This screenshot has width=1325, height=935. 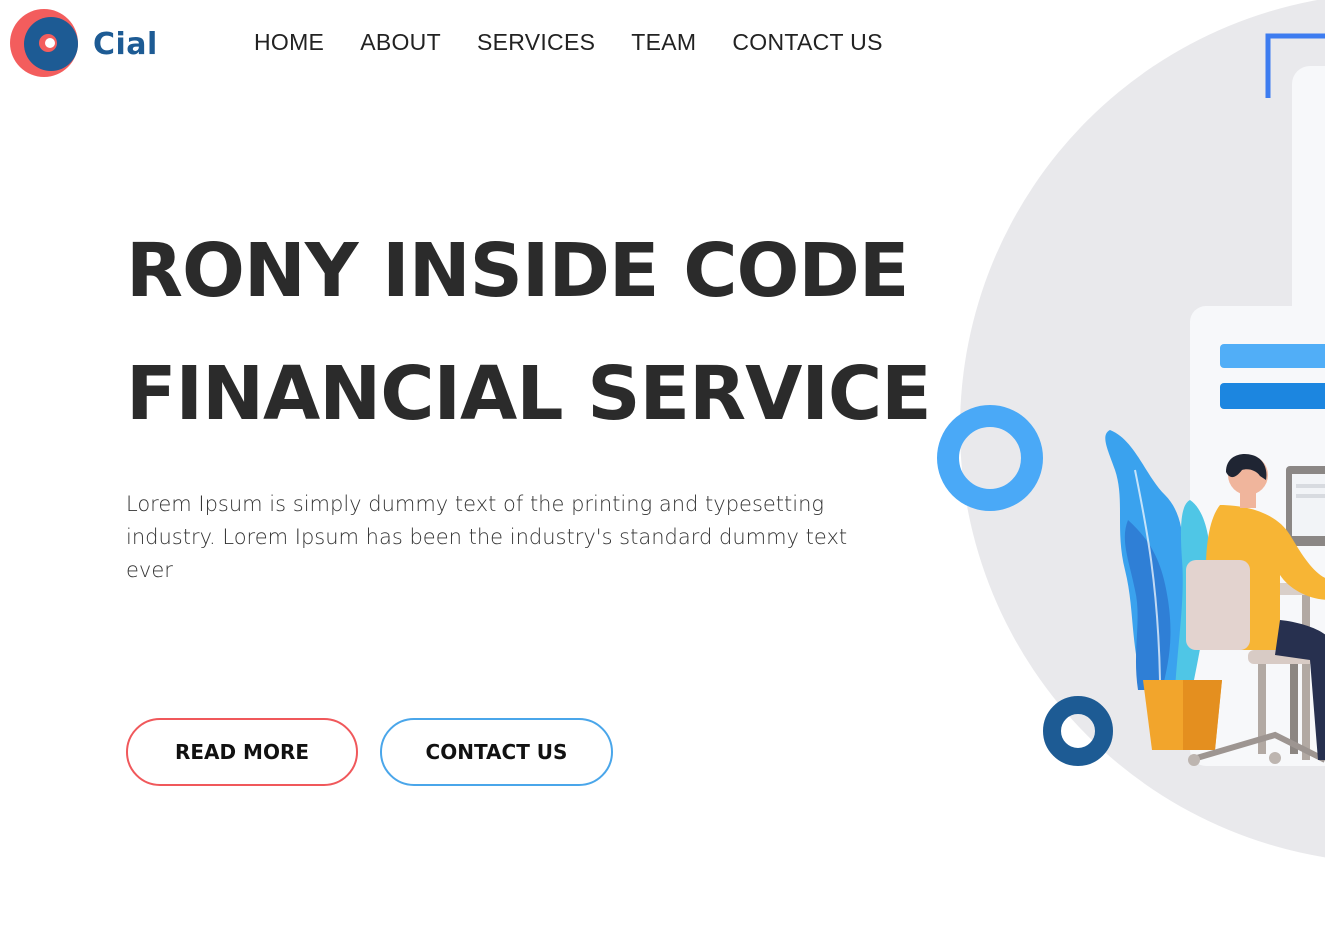 I want to click on logo-text: Cial, so click(x=125, y=44).